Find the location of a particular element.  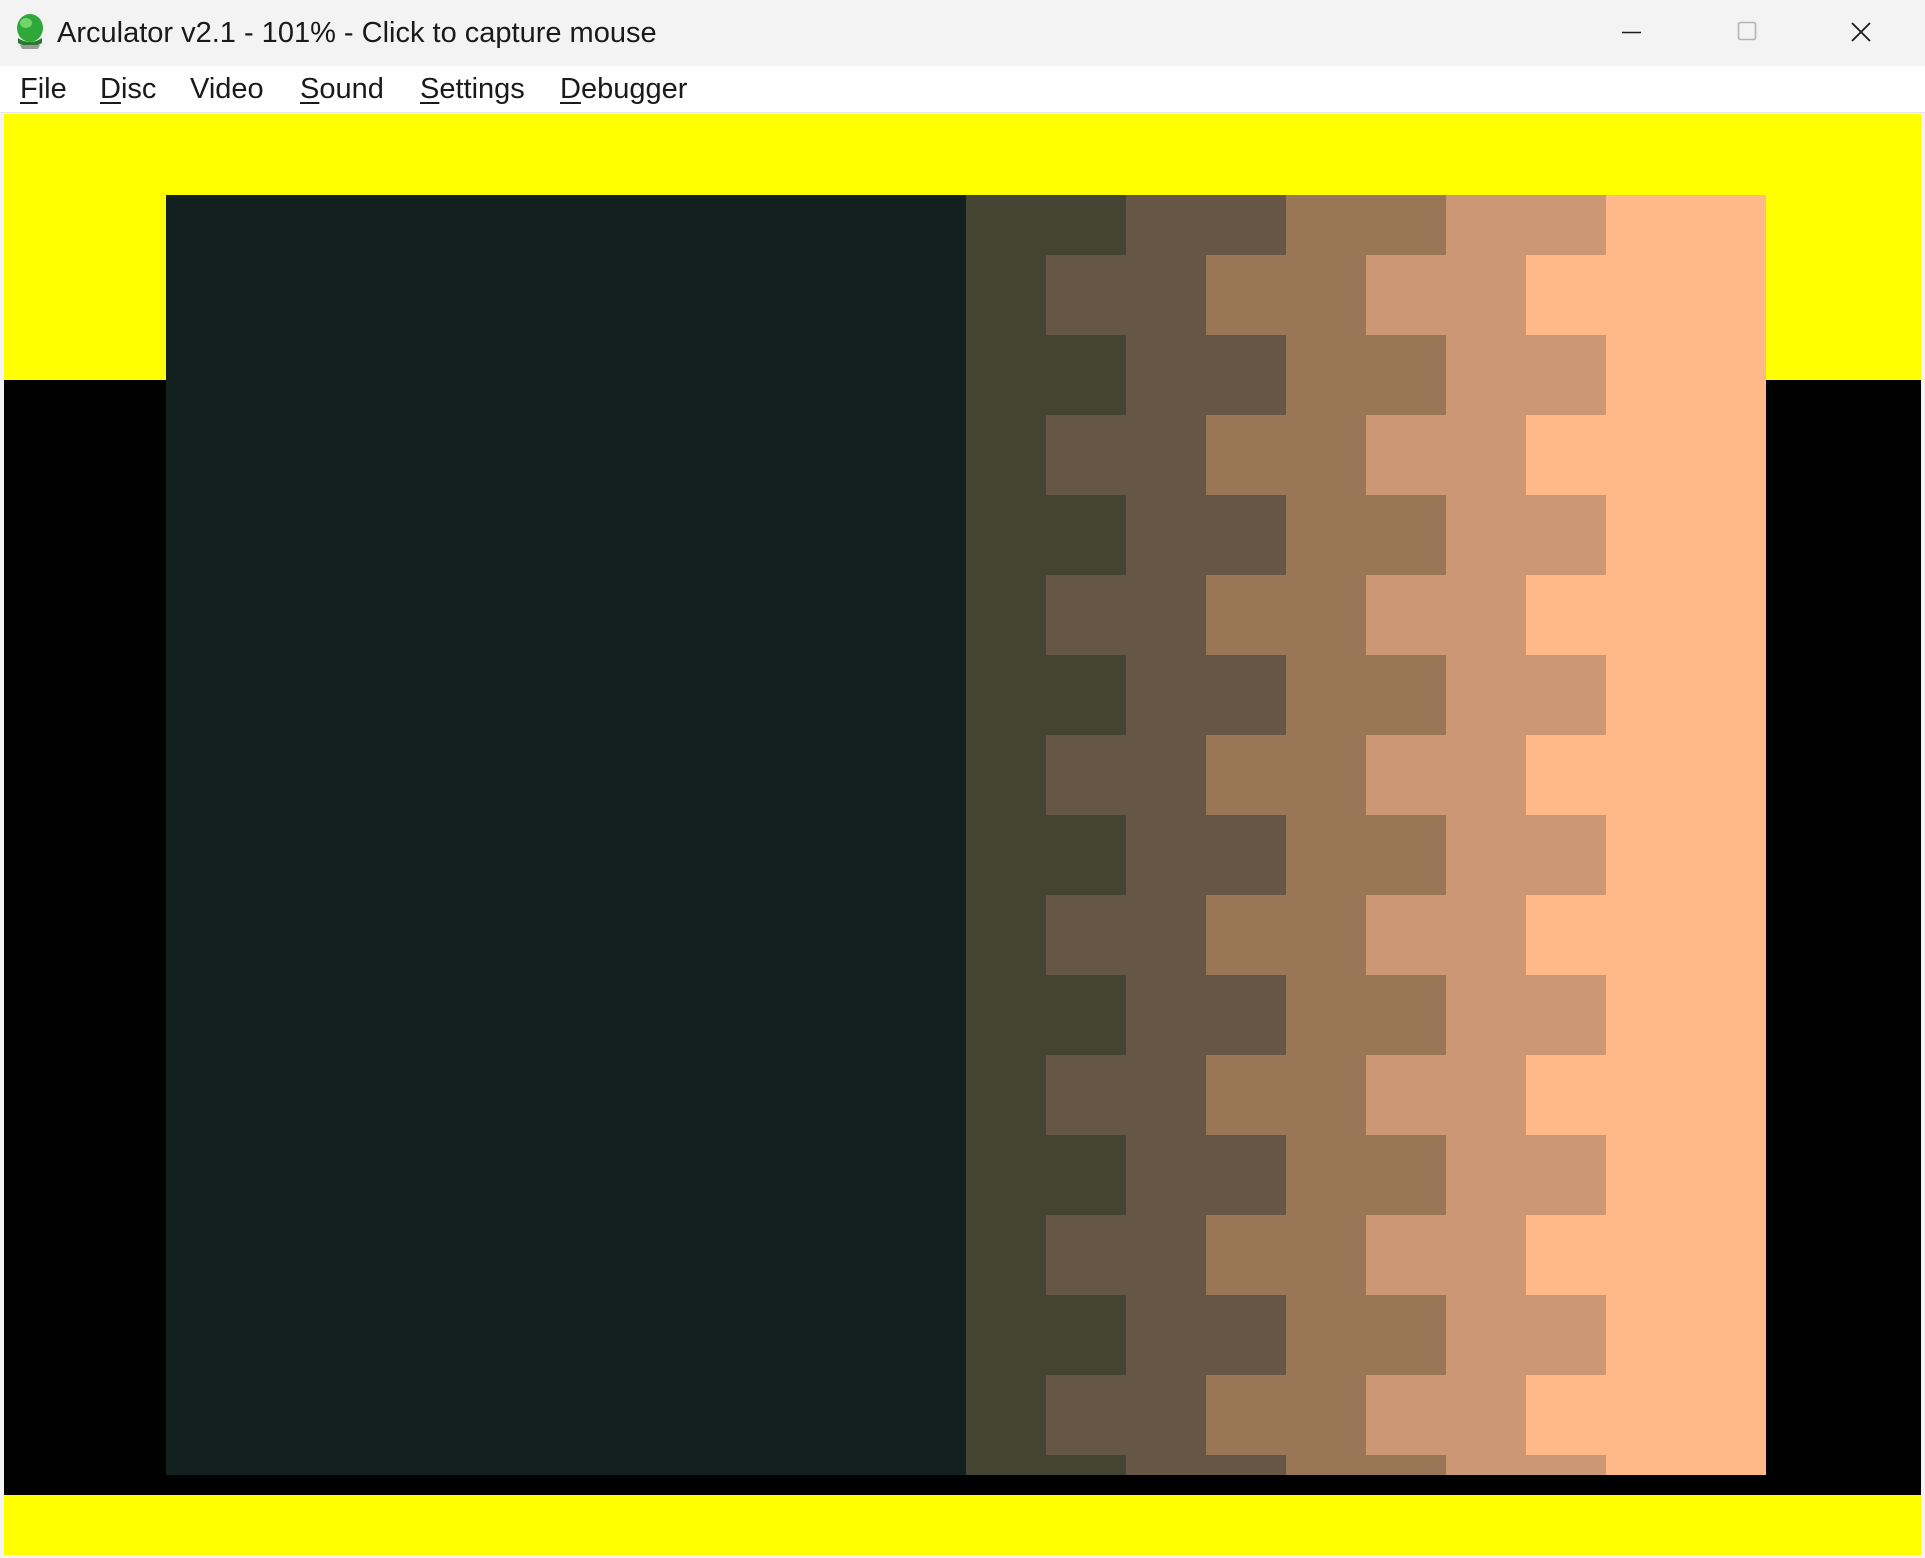

maximize-icon is located at coordinates (1747, 31).